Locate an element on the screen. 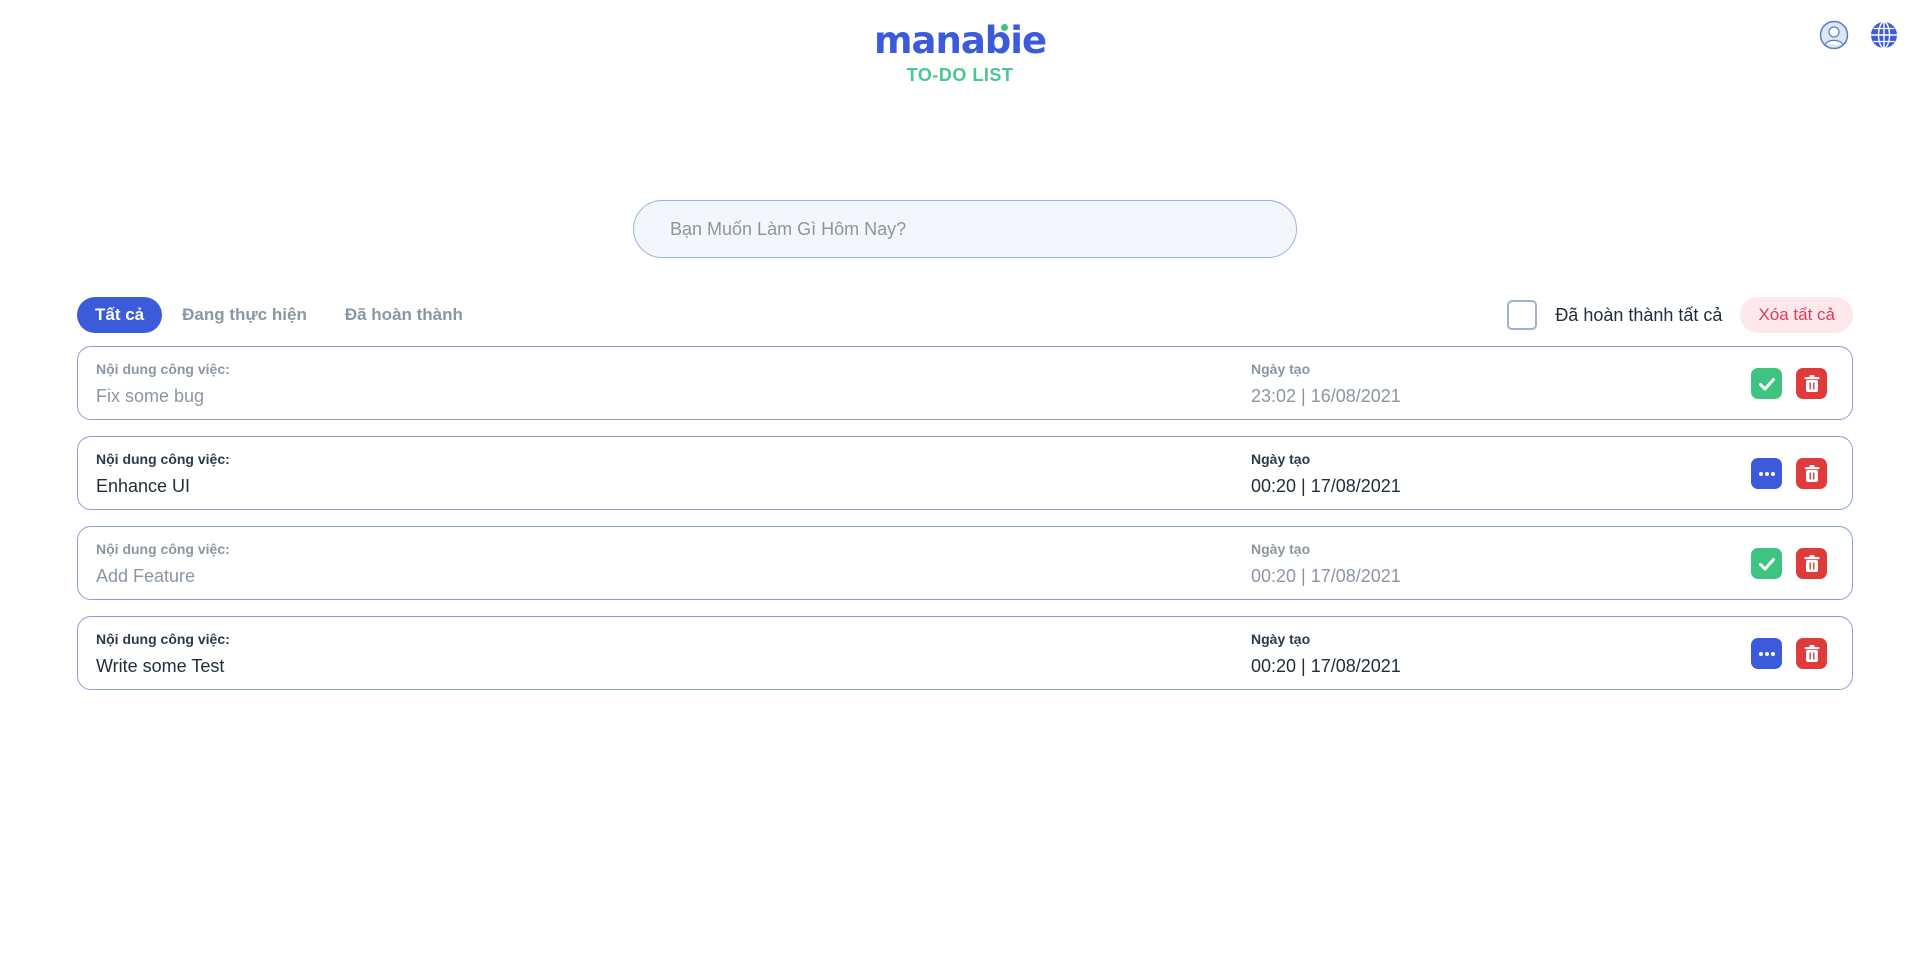 The height and width of the screenshot is (966, 1920). todo-content: Write some Test is located at coordinates (160, 666).